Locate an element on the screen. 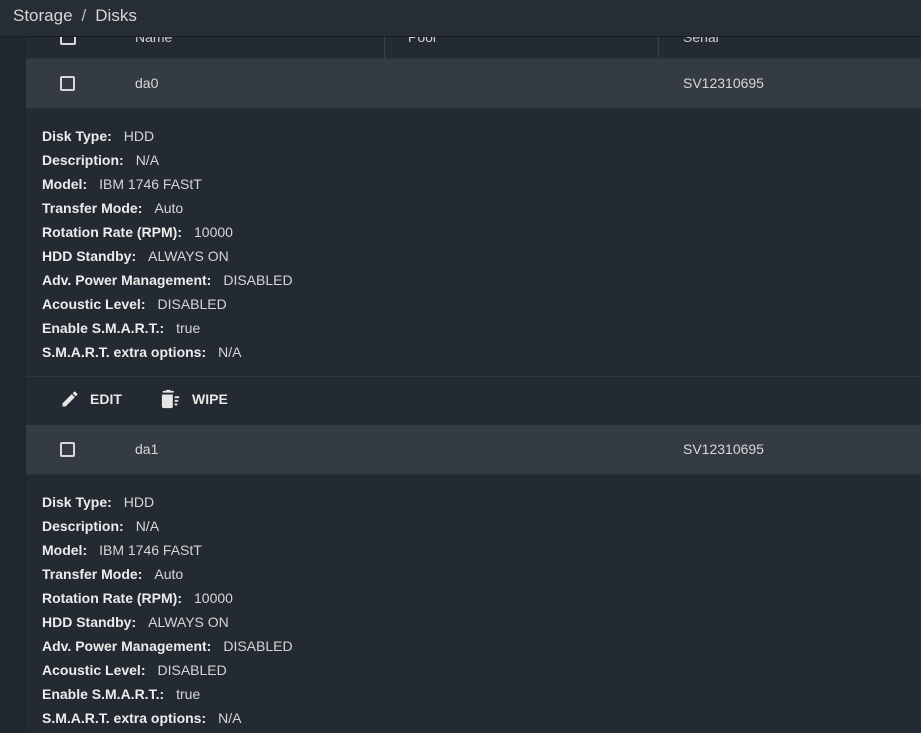  disk-name: da0 is located at coordinates (147, 83).